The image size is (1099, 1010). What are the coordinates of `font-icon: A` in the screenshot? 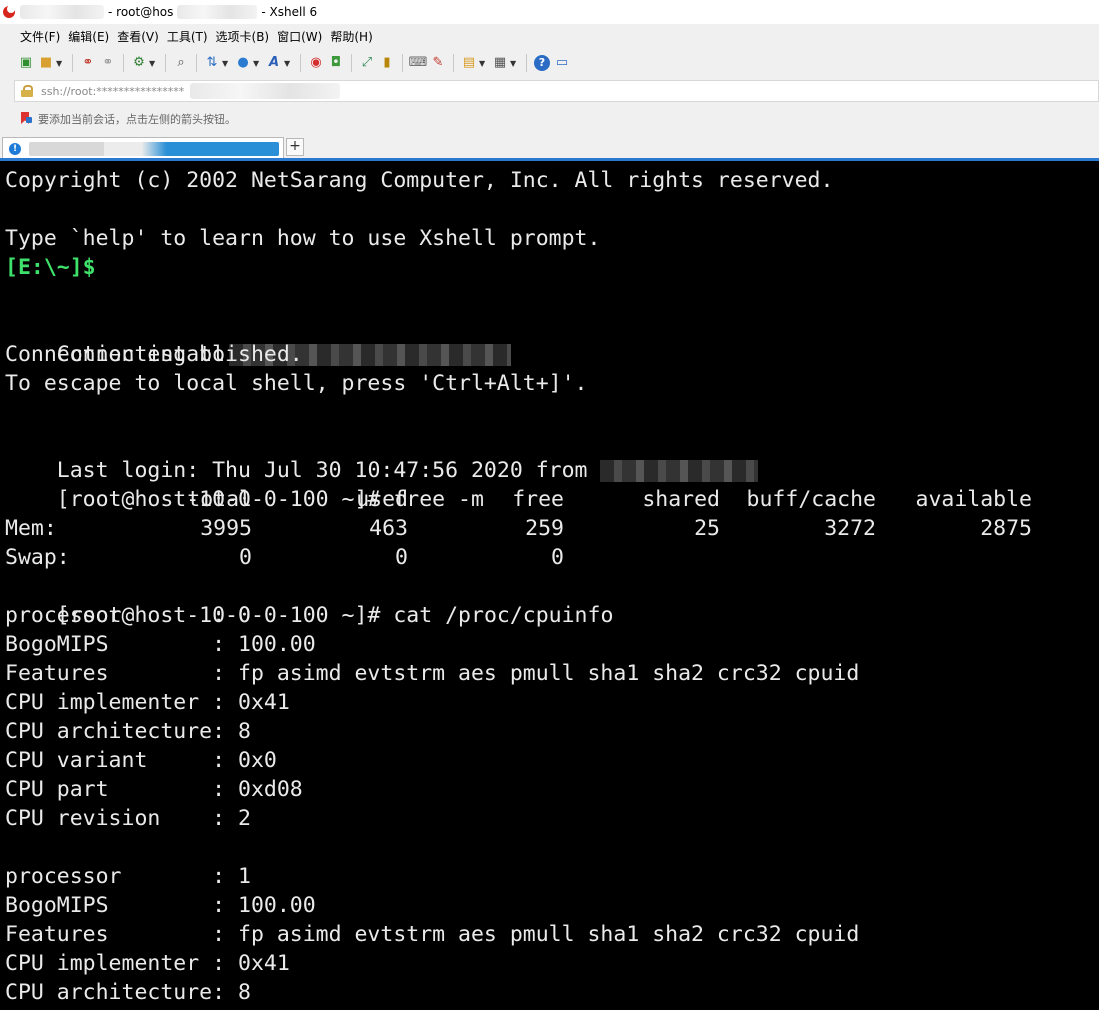 It's located at (274, 63).